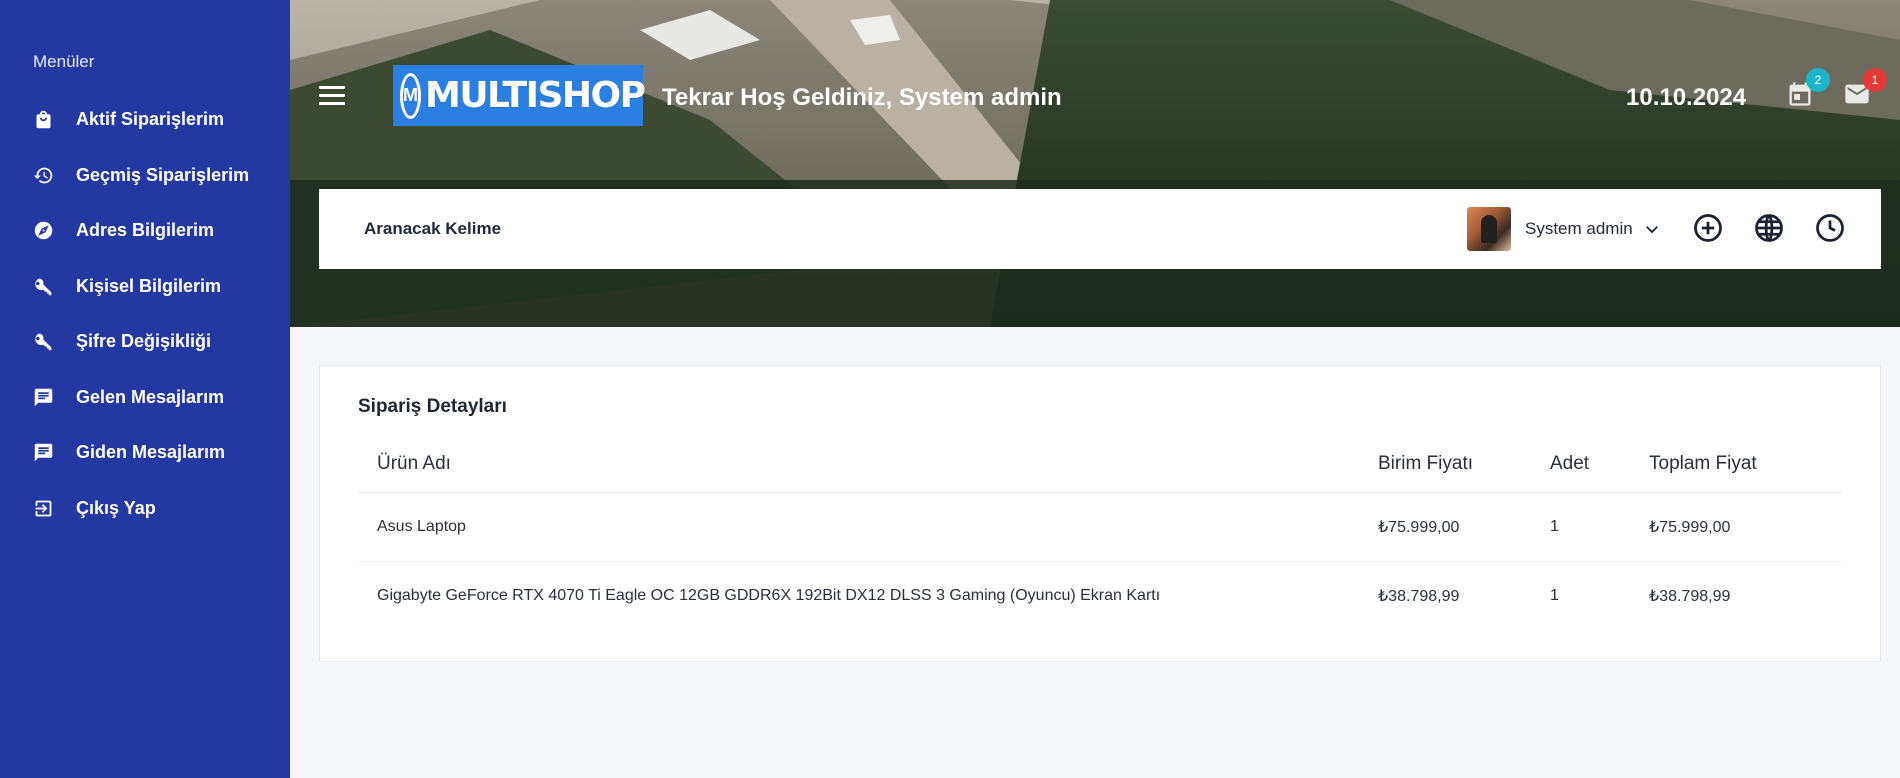 The image size is (1900, 778). What do you see at coordinates (1875, 80) in the screenshot?
I see `message-badge: 1` at bounding box center [1875, 80].